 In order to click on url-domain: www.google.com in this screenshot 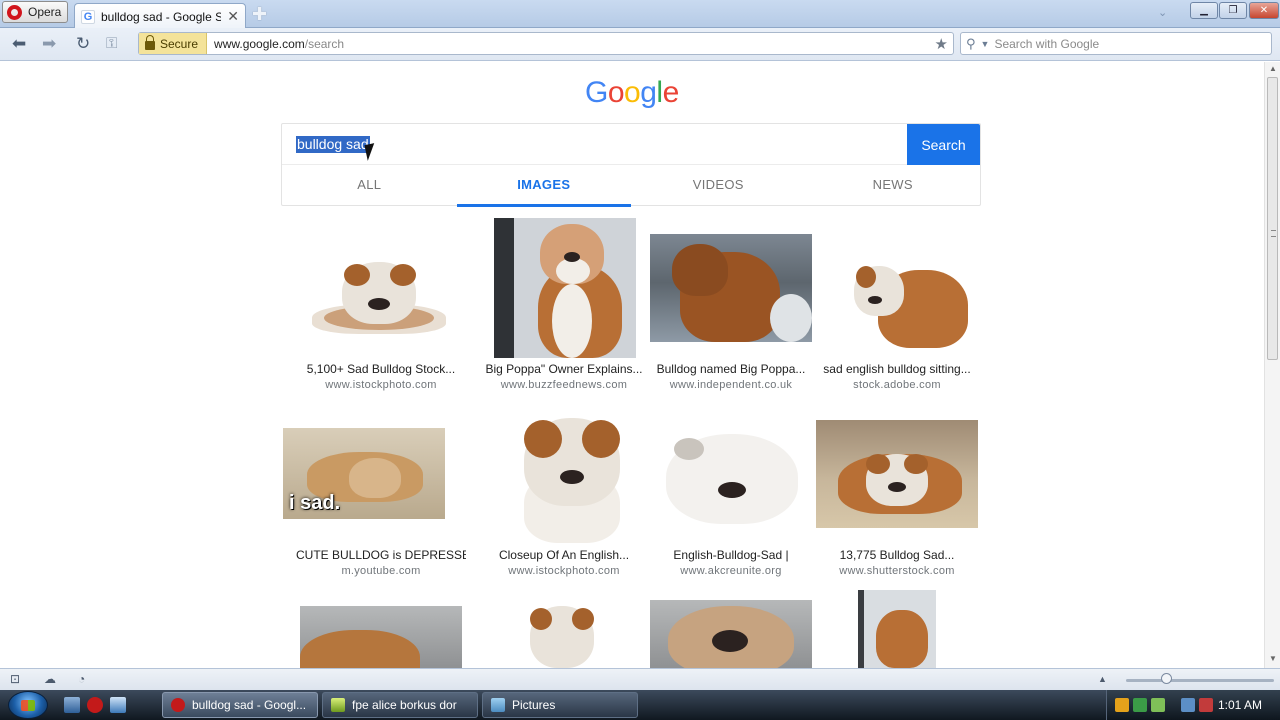, I will do `click(259, 43)`.